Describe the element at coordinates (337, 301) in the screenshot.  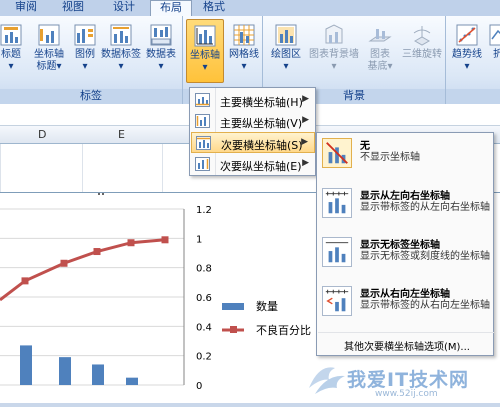
I see `right-to-left-axis-icon` at that location.